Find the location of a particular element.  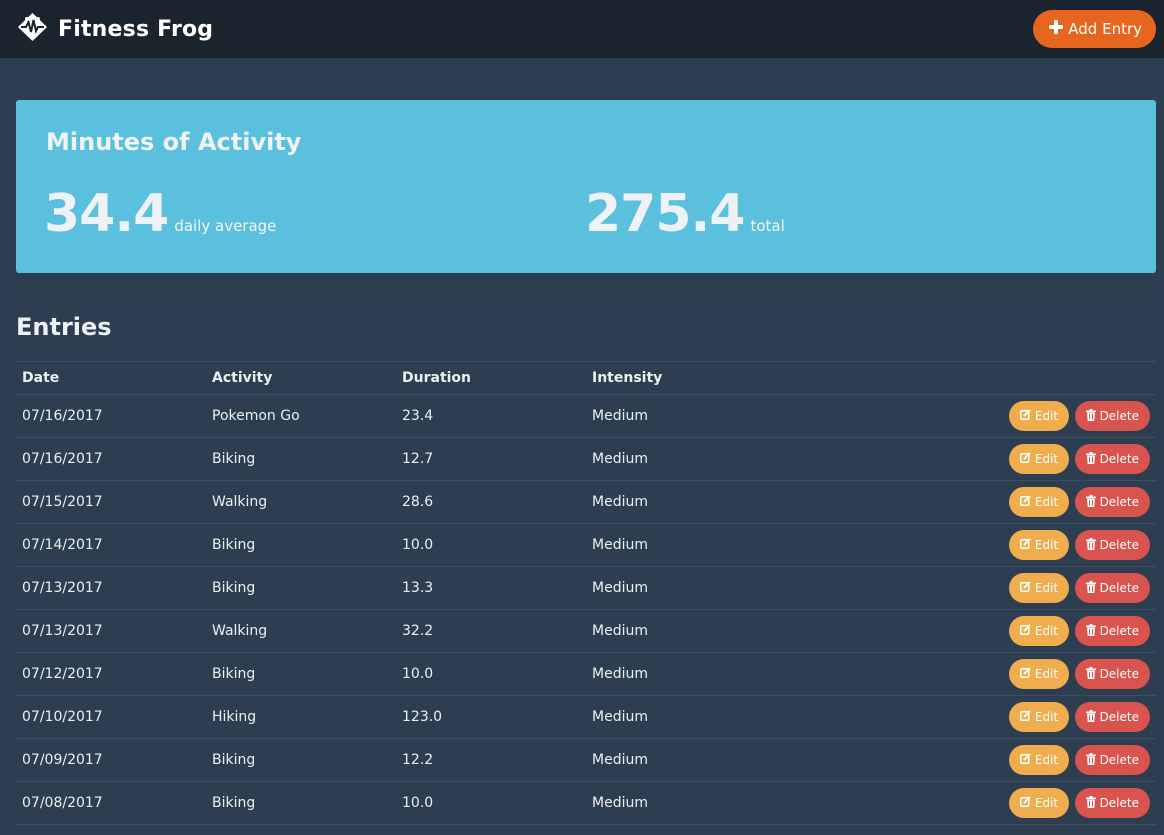

table-row: 07/12/2017 Biking 10.0 Medium Edit Delete is located at coordinates (586, 674).